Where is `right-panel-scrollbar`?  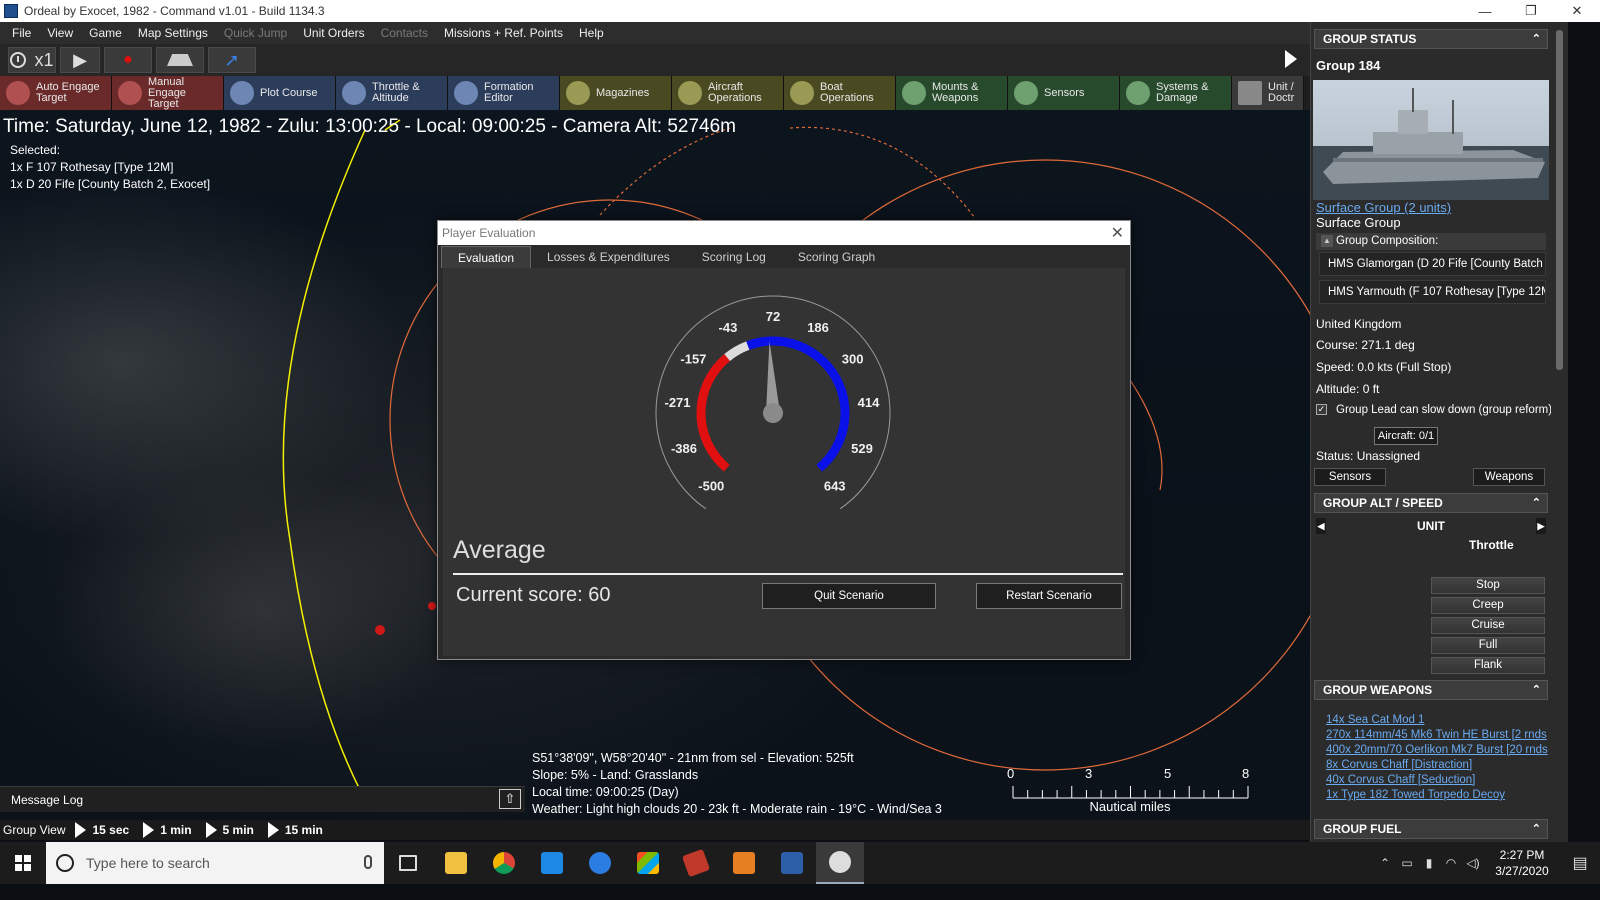 right-panel-scrollbar is located at coordinates (1559, 432).